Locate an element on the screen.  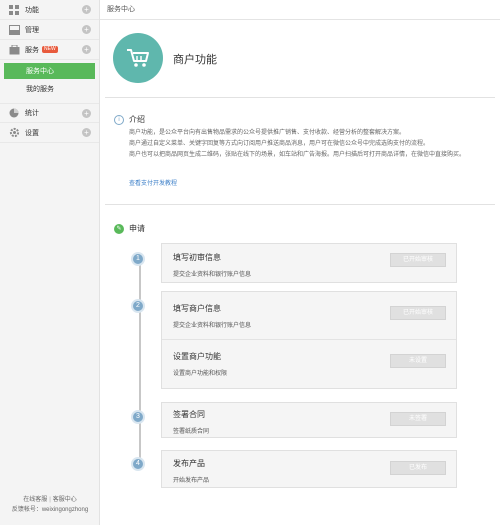
sidebar-item-service: 服务 NEW + is located at coordinates (49, 50).